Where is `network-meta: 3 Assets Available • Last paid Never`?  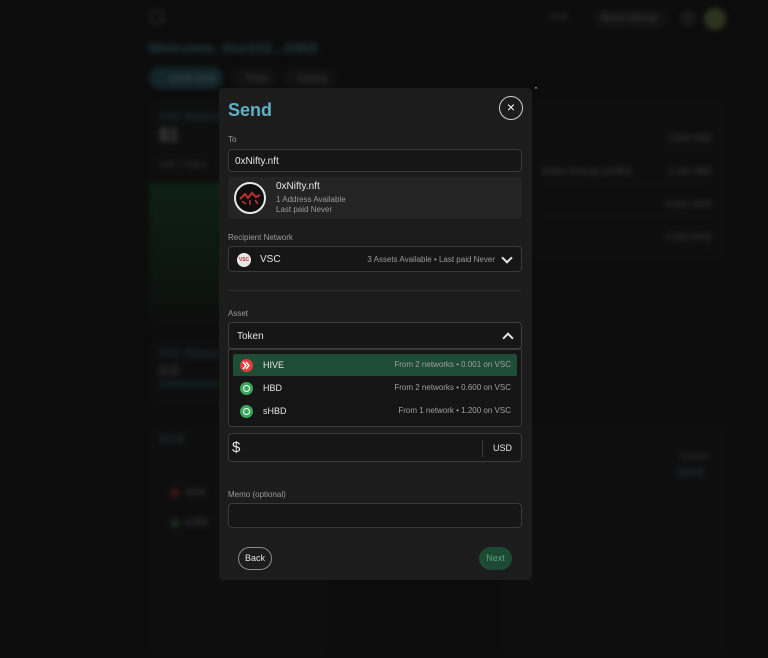 network-meta: 3 Assets Available • Last paid Never is located at coordinates (431, 259).